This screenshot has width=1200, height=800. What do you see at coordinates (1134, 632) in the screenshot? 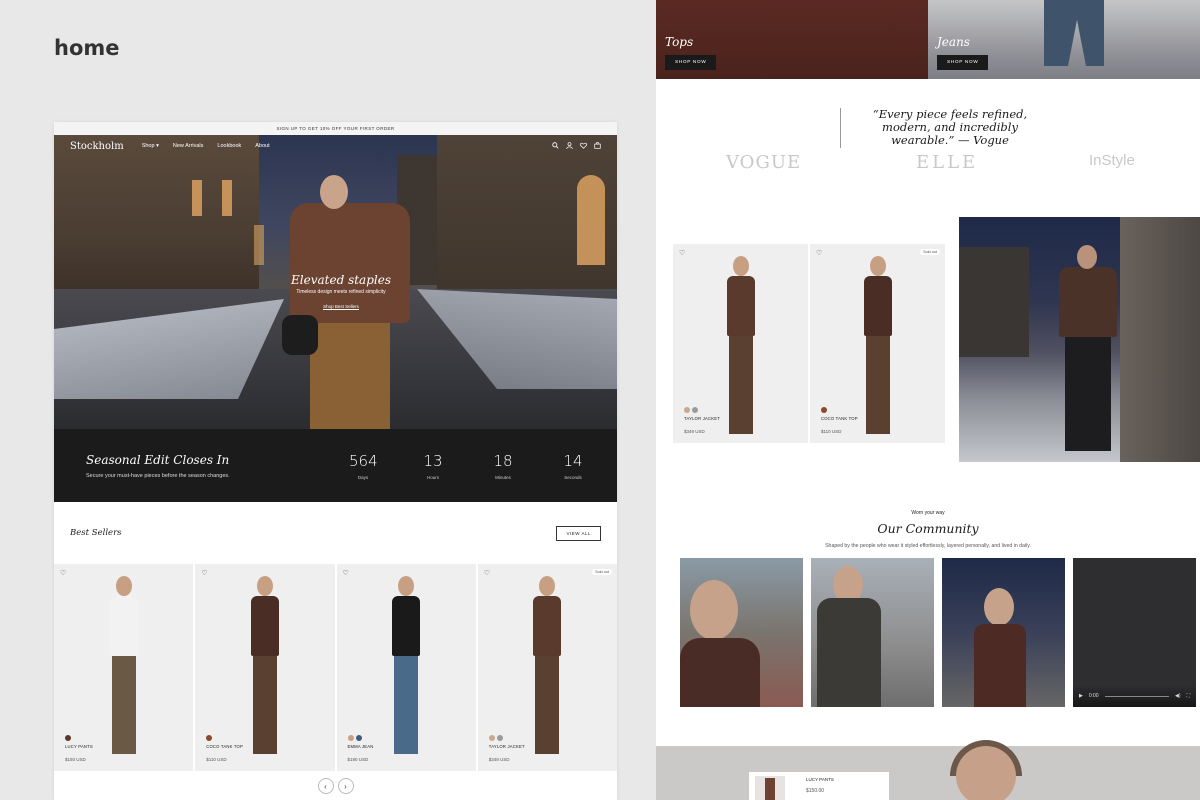
I see `community-video: ▶ 0:00 ◀) ⛶` at bounding box center [1134, 632].